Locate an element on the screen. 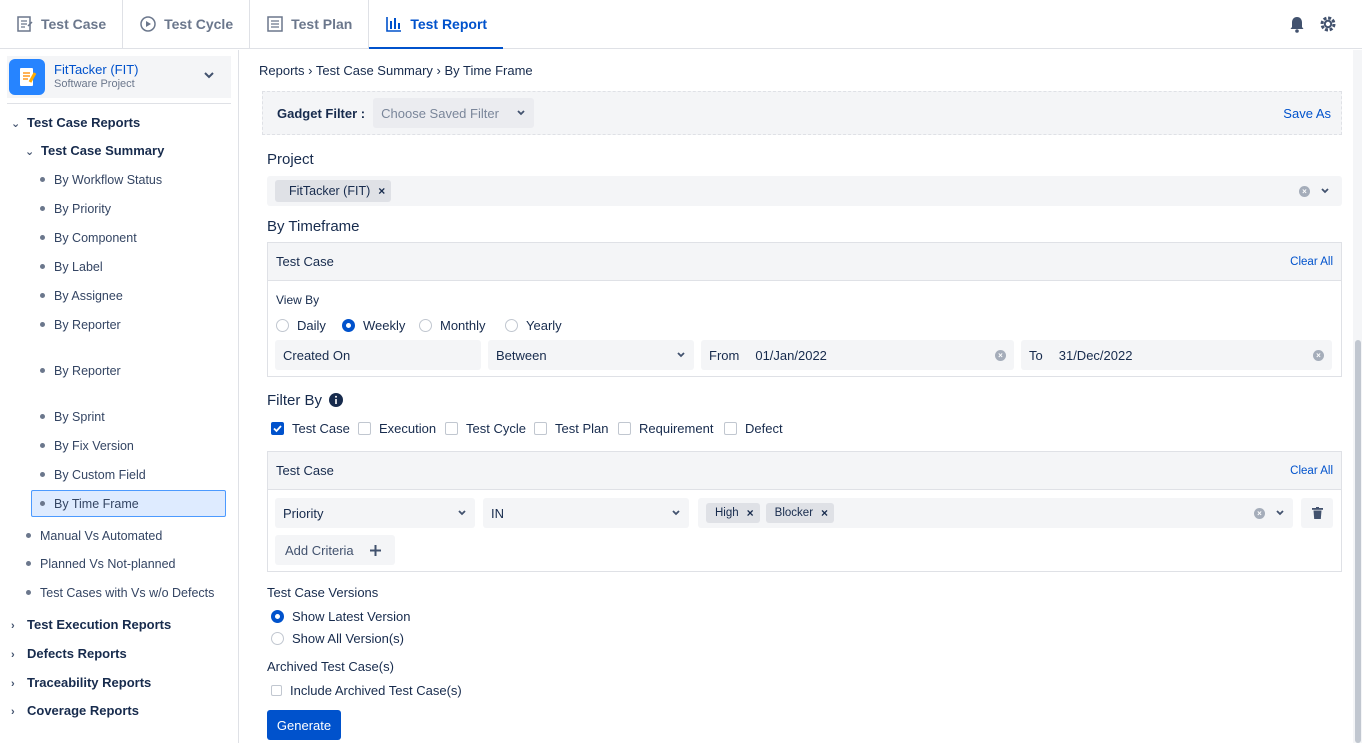 The height and width of the screenshot is (743, 1362). sidebar-item-by-fix-version: By Fix Version is located at coordinates (87, 446).